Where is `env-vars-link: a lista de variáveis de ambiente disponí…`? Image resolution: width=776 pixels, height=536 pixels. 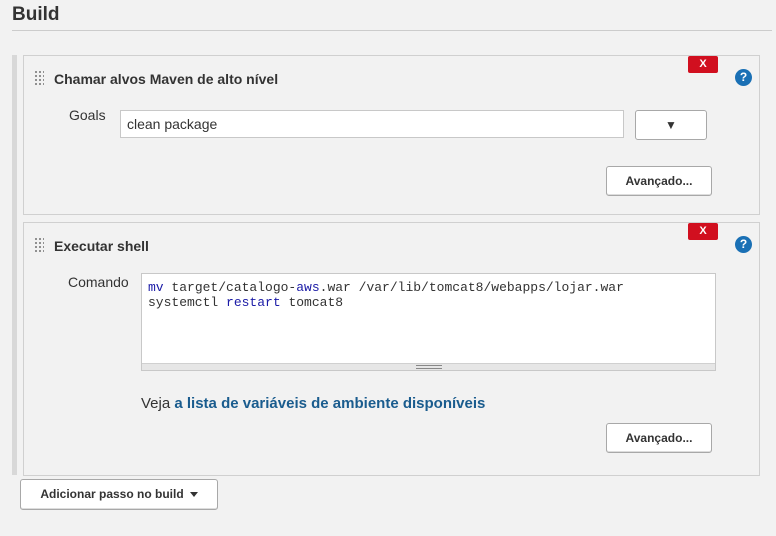 env-vars-link: a lista de variáveis de ambiente disponí… is located at coordinates (329, 403).